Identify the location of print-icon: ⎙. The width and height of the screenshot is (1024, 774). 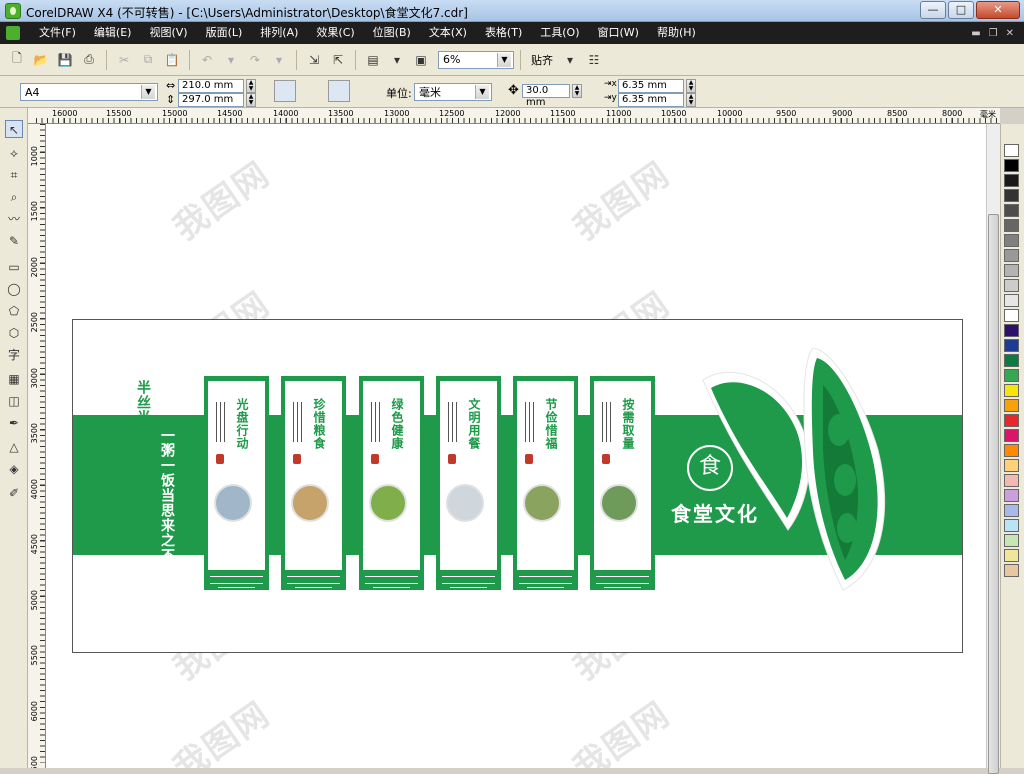
(89, 60).